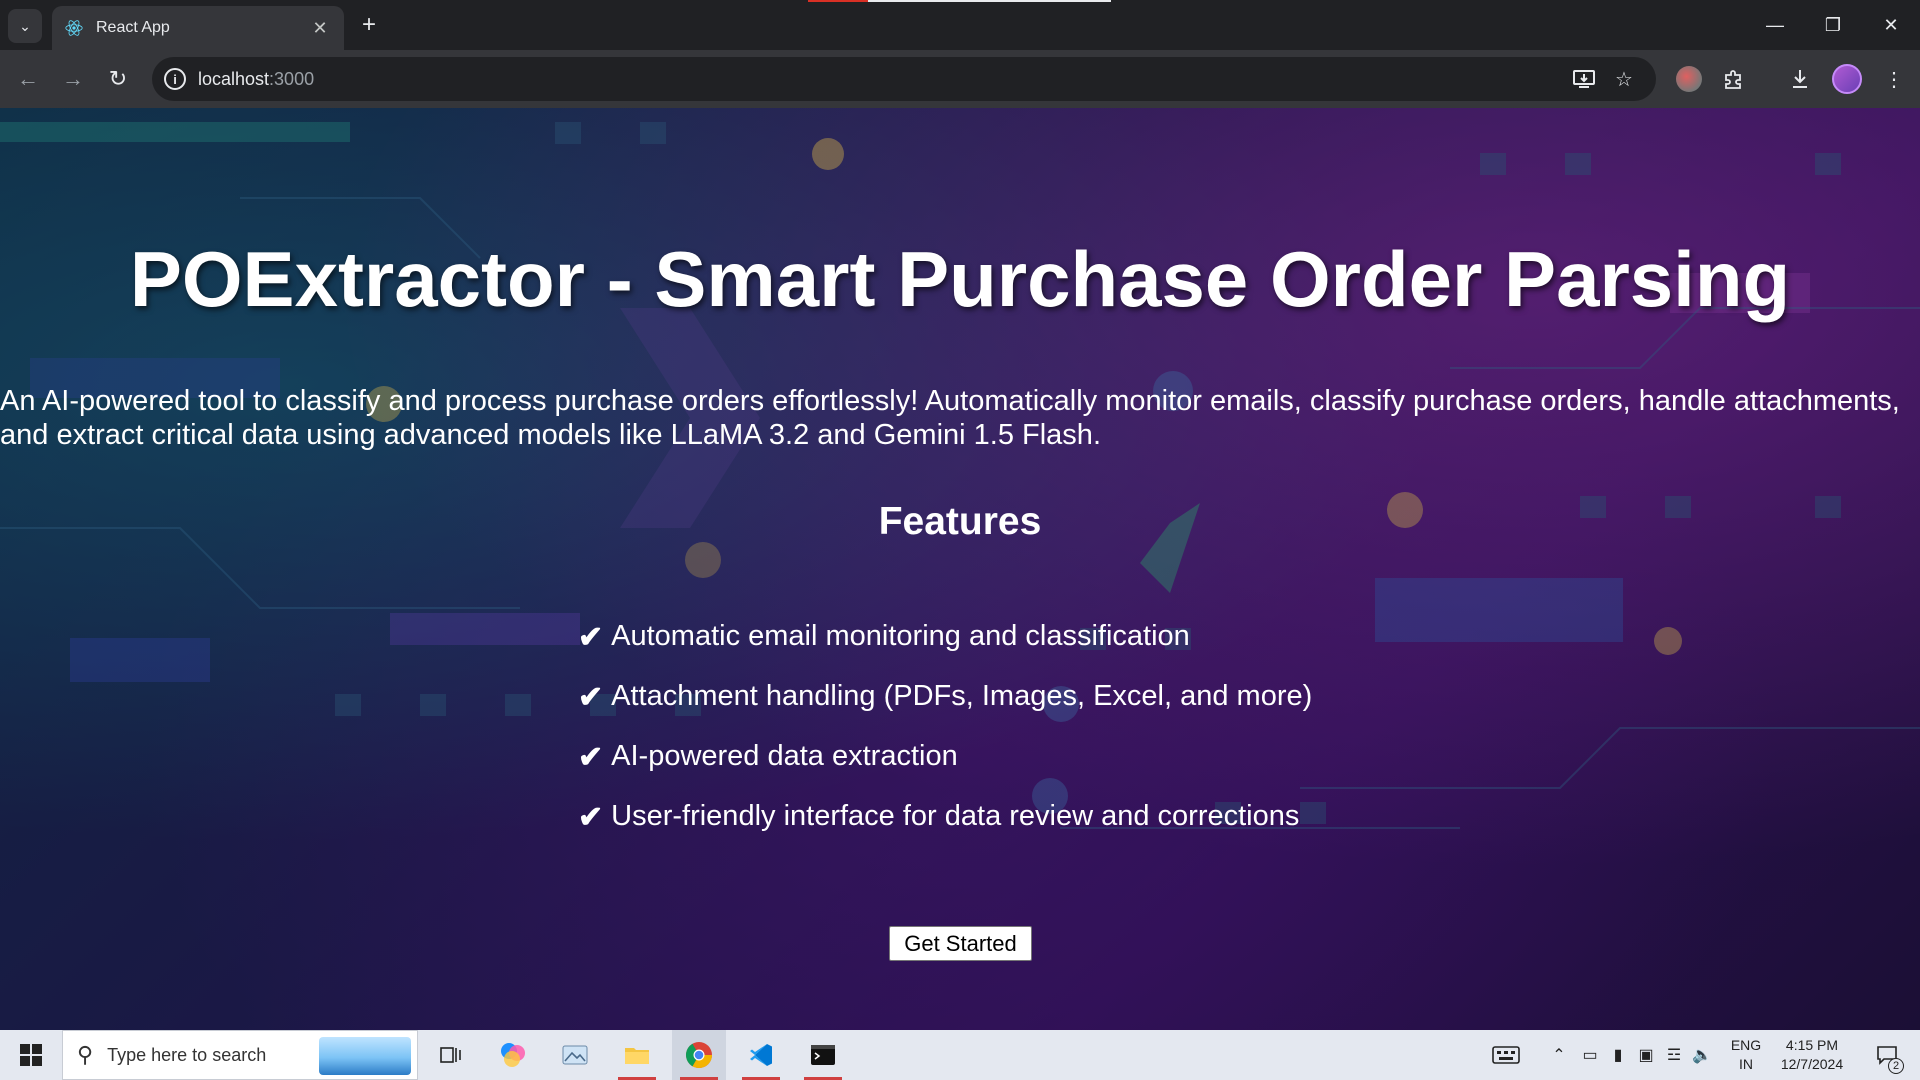  Describe the element at coordinates (187, 1054) in the screenshot. I see `search-placeholder: Type here to search` at that location.